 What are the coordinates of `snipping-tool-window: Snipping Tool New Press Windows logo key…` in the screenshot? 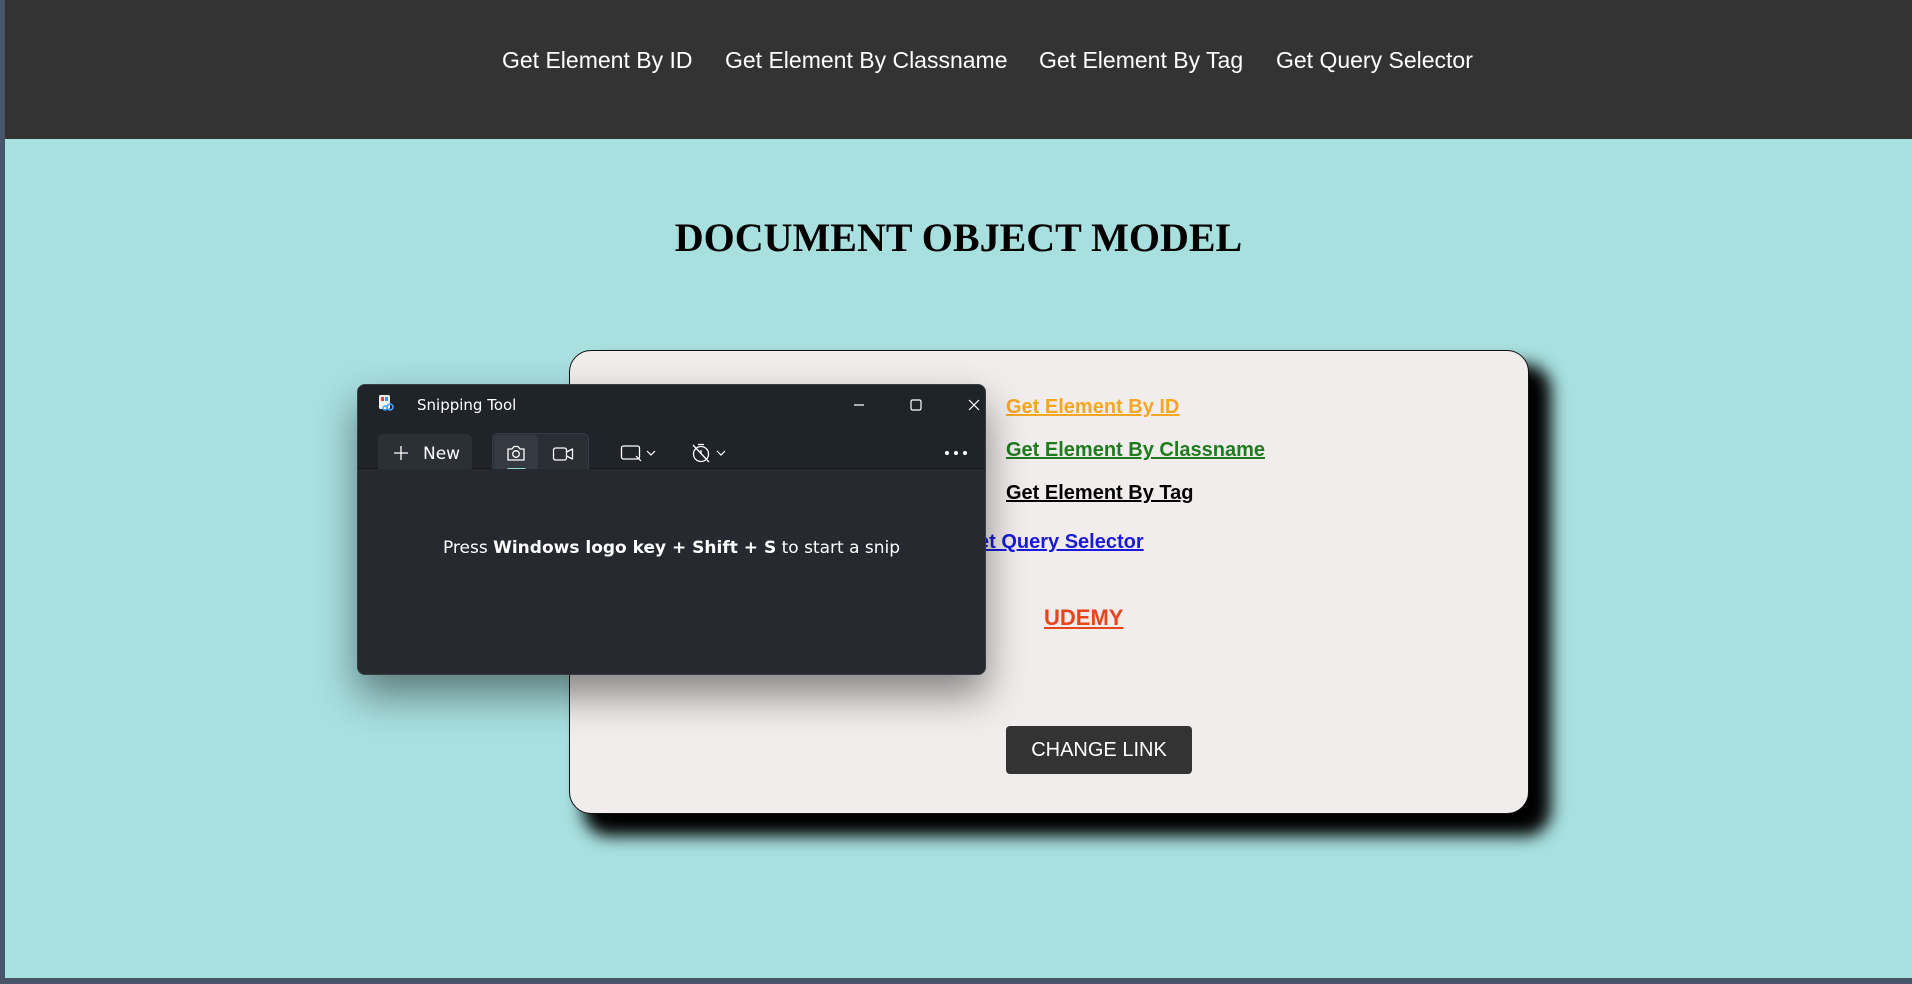 It's located at (671, 529).